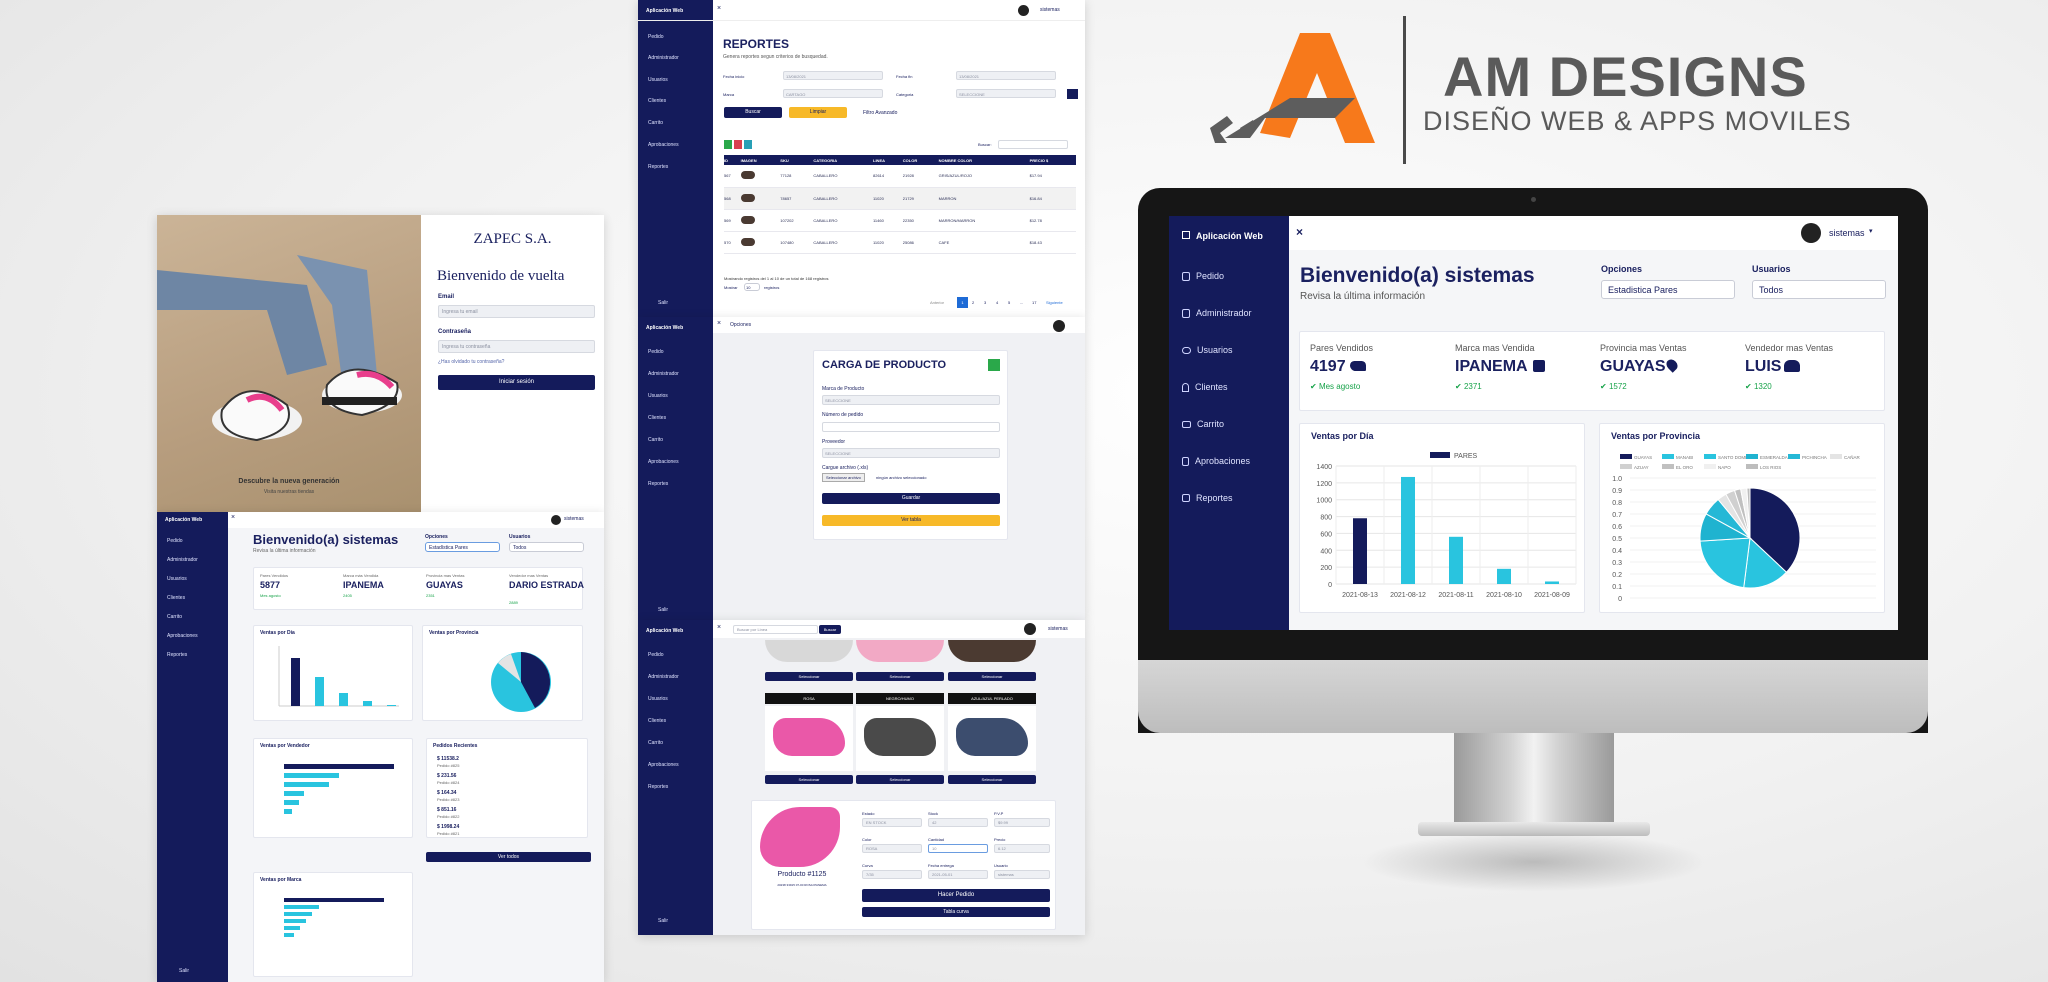  I want to click on login-button: Iniciar sesión, so click(516, 382).